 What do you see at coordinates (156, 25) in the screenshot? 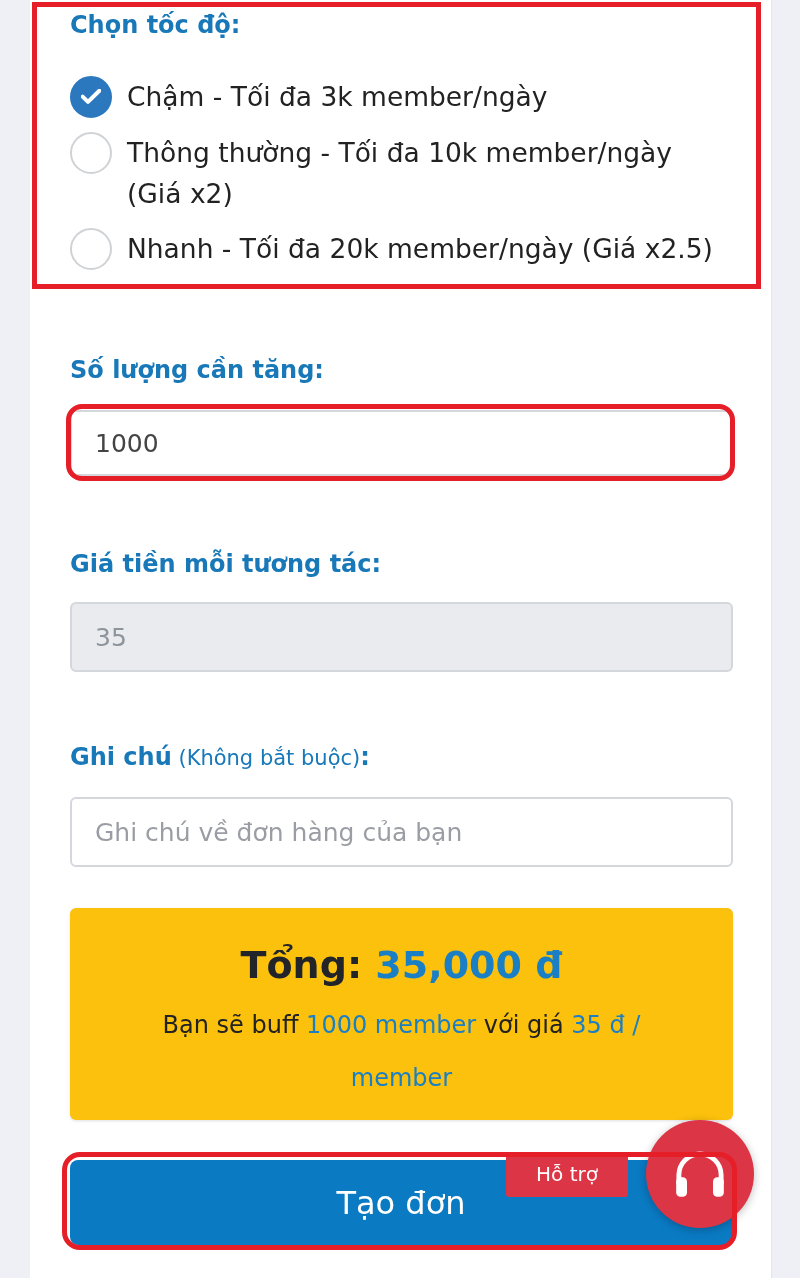
I see `speed-label: Chọn tốc độ:` at bounding box center [156, 25].